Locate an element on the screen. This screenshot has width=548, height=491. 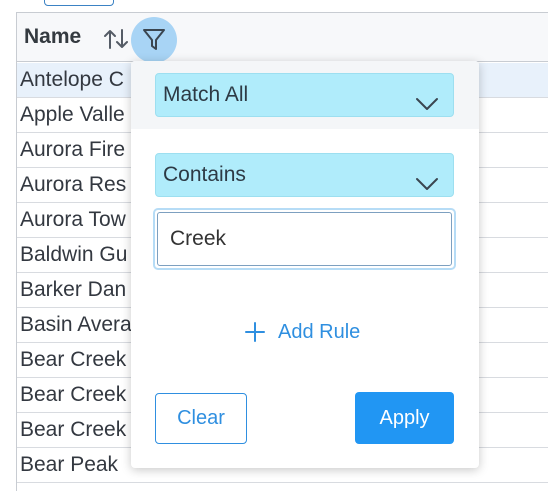
sort-icon is located at coordinates (116, 39).